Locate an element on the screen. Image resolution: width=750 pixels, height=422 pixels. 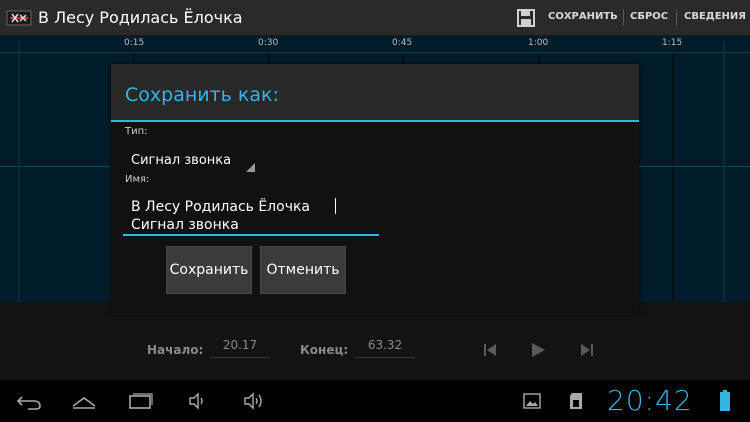
save-button: СОХРАНИТЬ is located at coordinates (583, 16).